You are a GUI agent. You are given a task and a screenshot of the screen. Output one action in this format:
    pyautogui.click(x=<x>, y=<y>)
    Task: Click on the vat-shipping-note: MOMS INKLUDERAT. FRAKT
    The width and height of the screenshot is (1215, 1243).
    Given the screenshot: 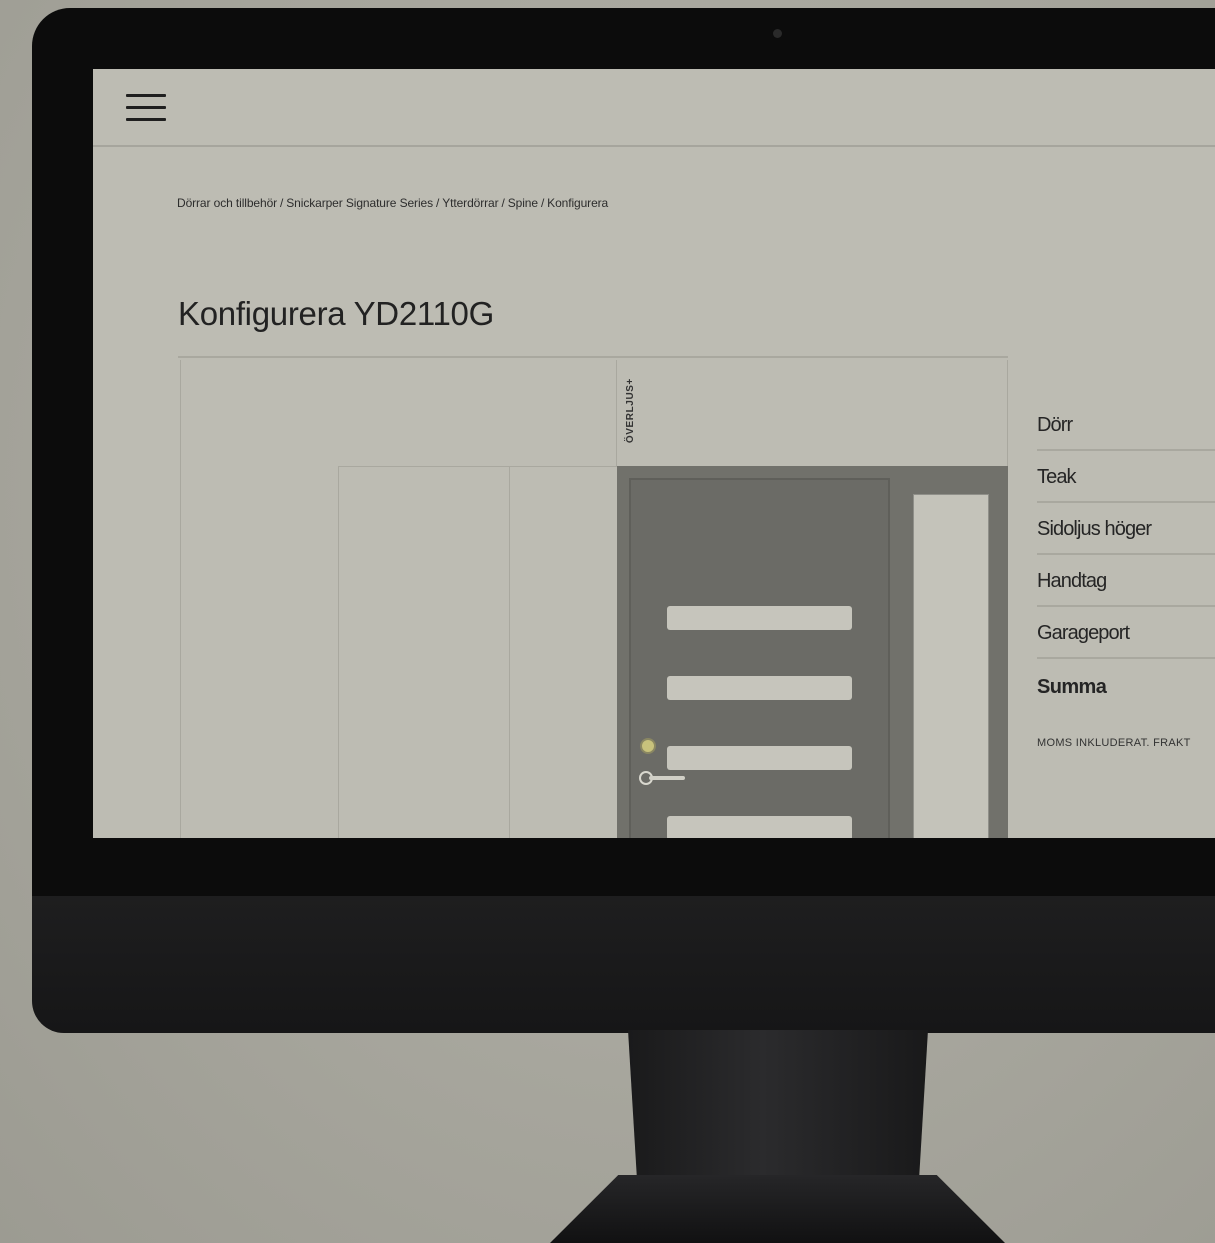 What is the action you would take?
    pyautogui.click(x=1114, y=743)
    